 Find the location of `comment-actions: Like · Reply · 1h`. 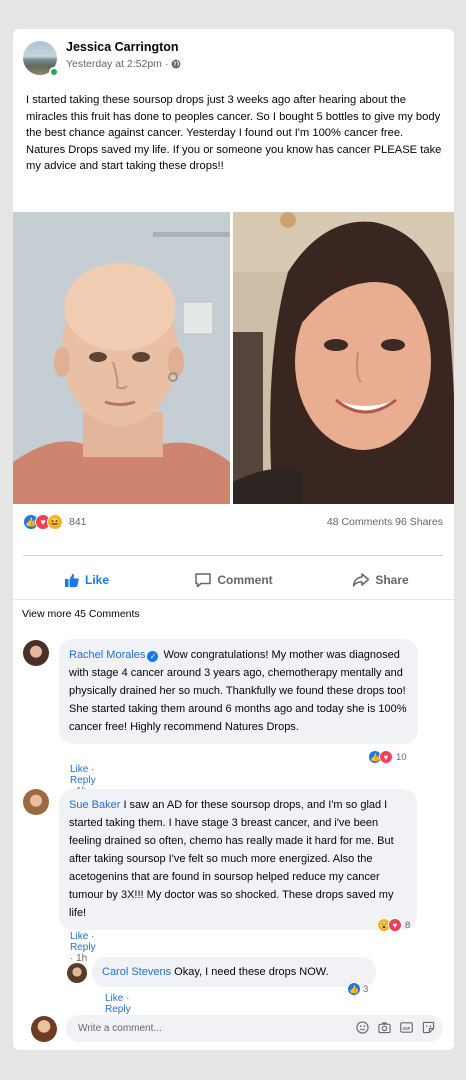

comment-actions: Like · Reply · 1h is located at coordinates (83, 947).